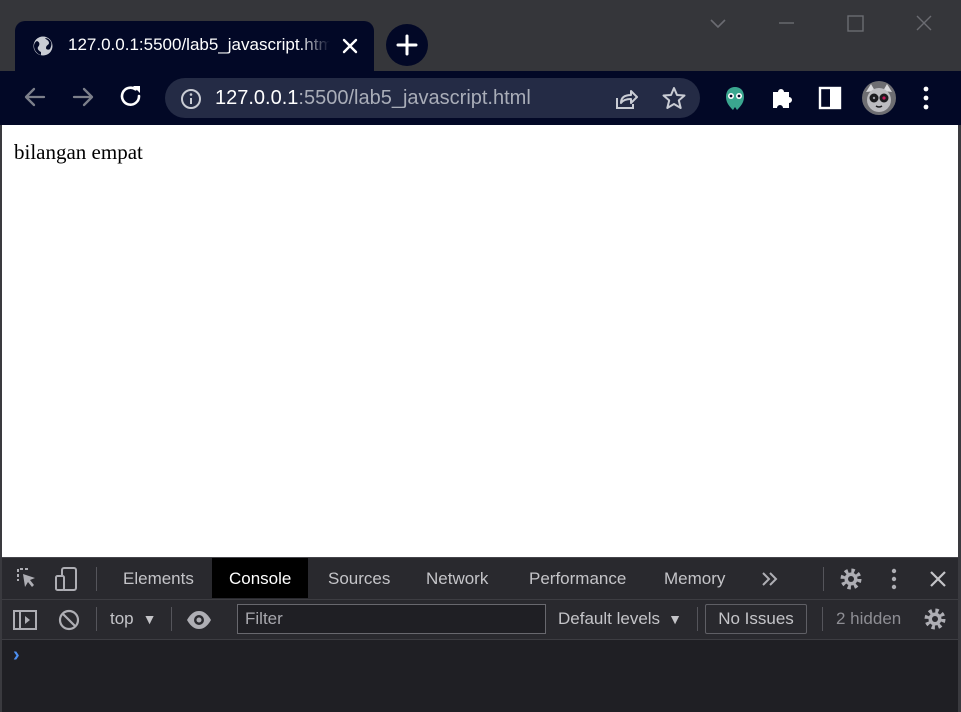  What do you see at coordinates (869, 618) in the screenshot?
I see `hidden-count: 2 hidden` at bounding box center [869, 618].